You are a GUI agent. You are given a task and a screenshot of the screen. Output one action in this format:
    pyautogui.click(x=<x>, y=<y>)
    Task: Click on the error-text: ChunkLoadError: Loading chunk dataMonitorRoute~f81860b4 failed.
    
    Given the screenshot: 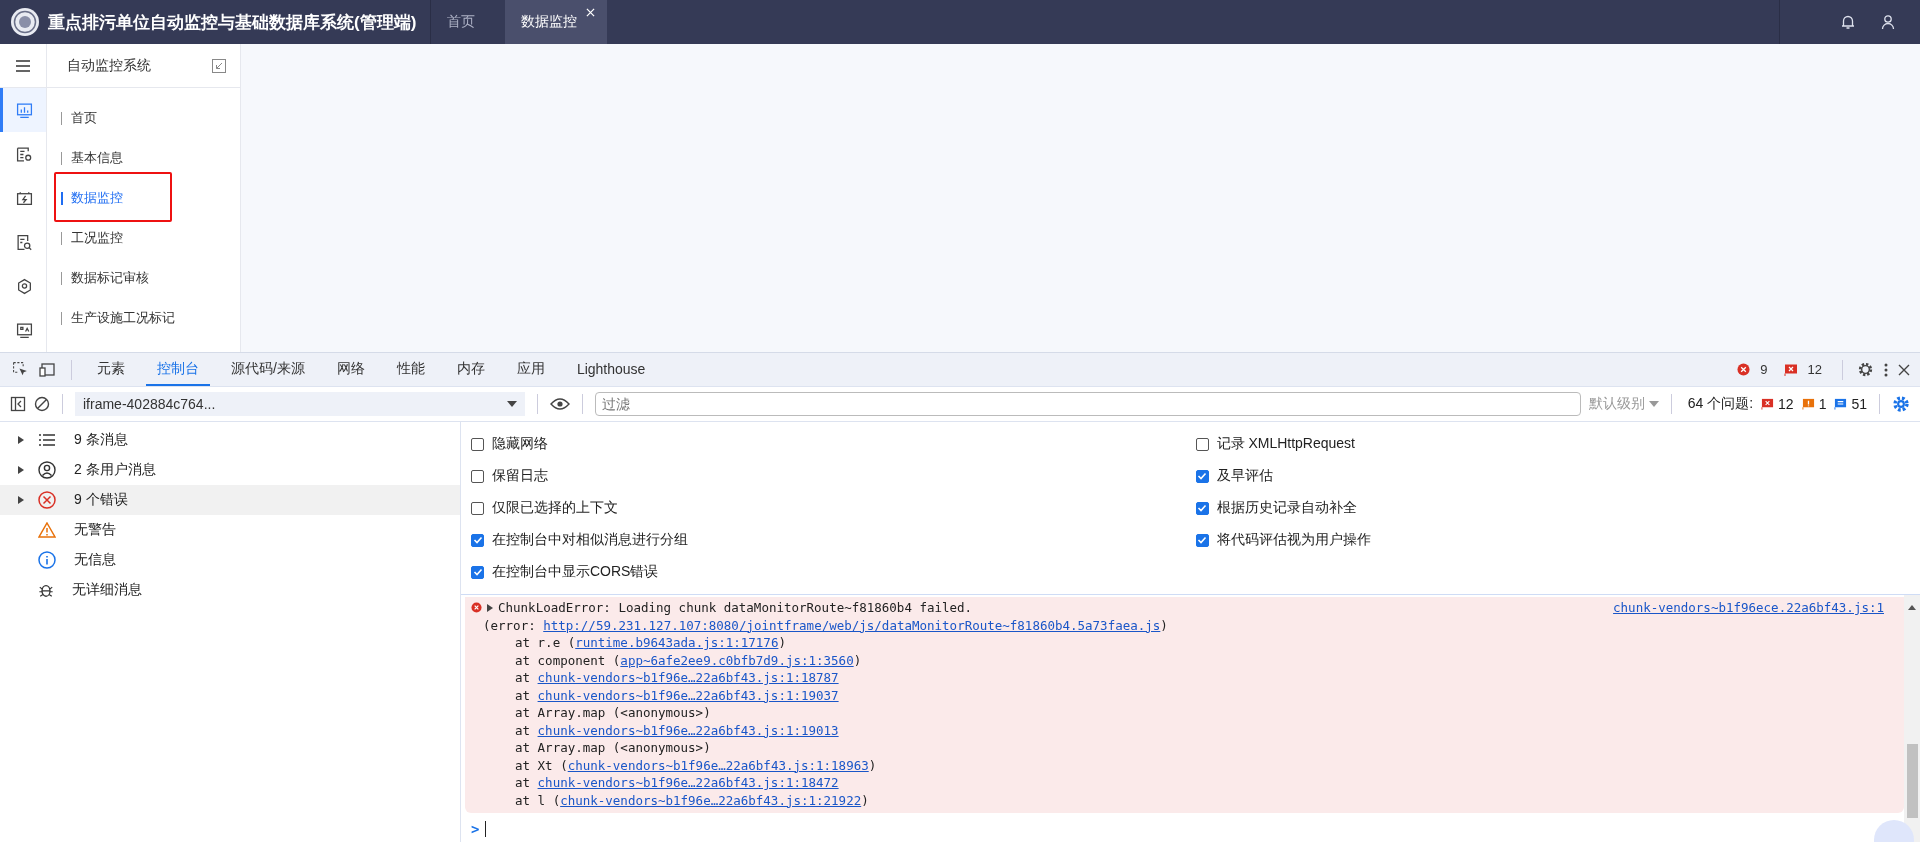 What is the action you would take?
    pyautogui.click(x=735, y=608)
    